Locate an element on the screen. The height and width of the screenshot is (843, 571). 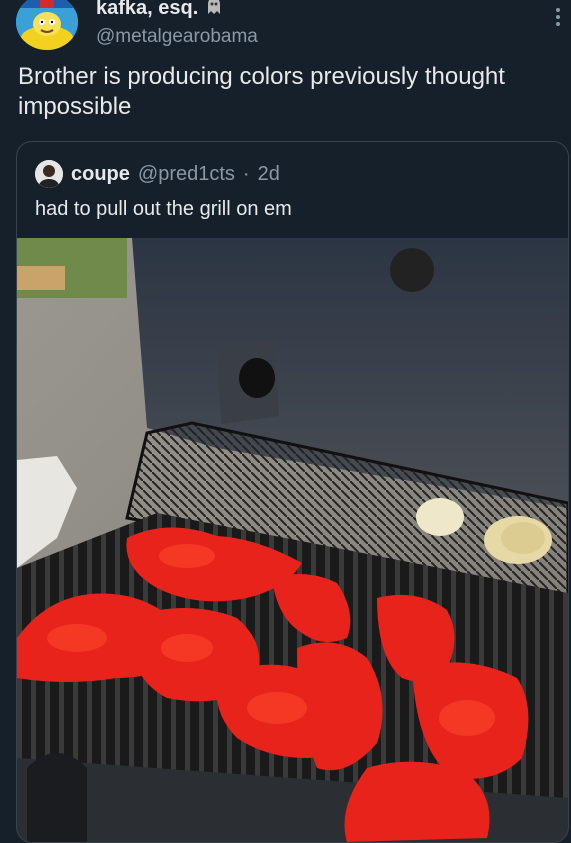
quoted-text: had to pull out the grill on em is located at coordinates (163, 209).